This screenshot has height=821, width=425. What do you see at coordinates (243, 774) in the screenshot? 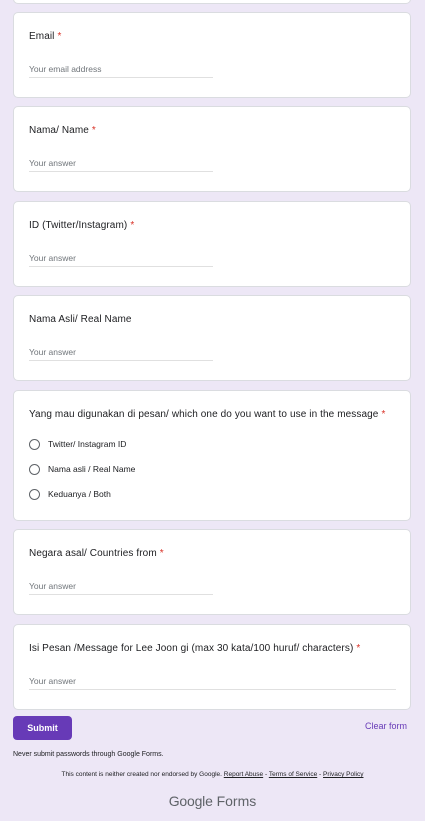
I see `report-abuse-link: Report Abuse` at bounding box center [243, 774].